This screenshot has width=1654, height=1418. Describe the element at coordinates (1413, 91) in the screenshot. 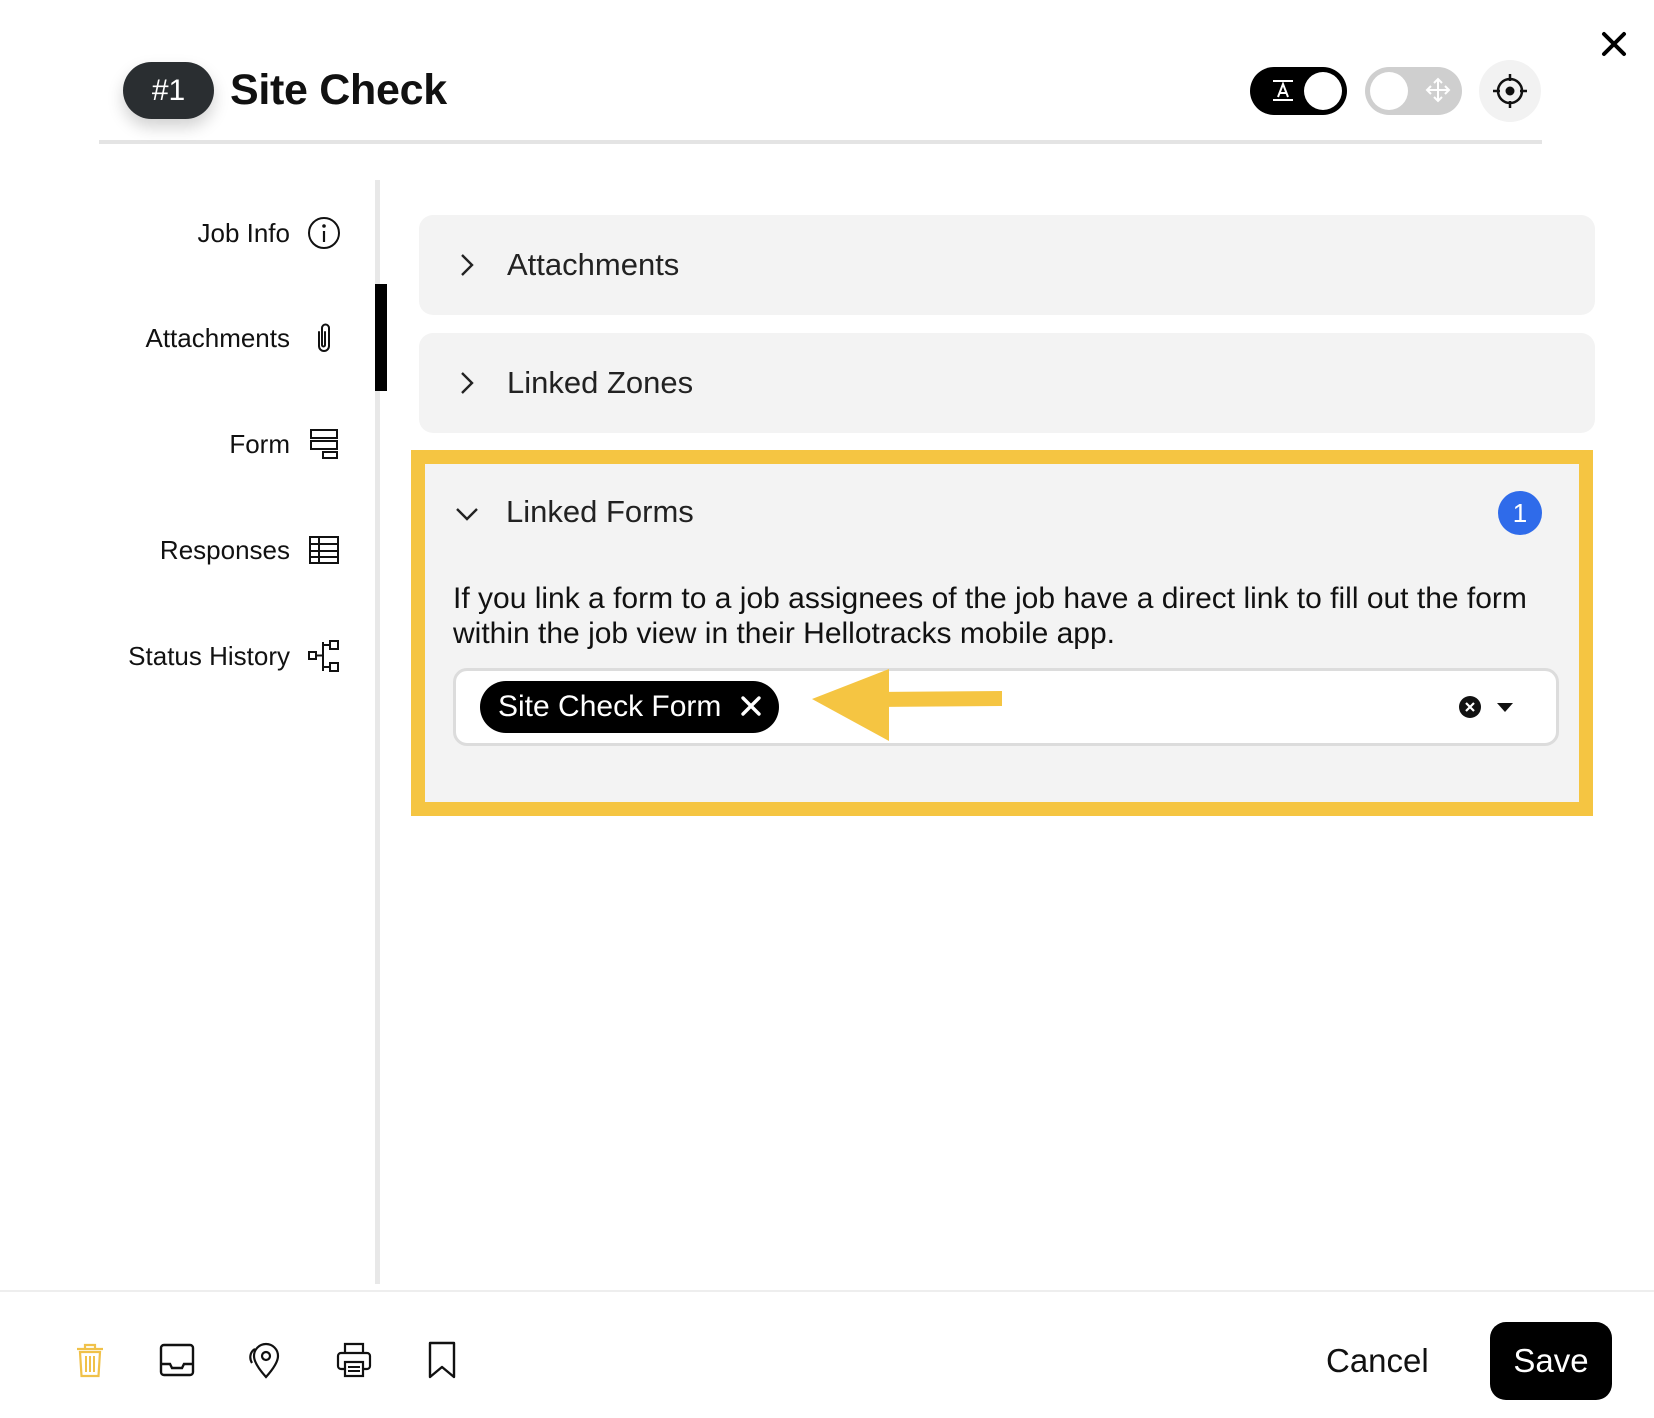

I see `move-mode-toggle` at that location.